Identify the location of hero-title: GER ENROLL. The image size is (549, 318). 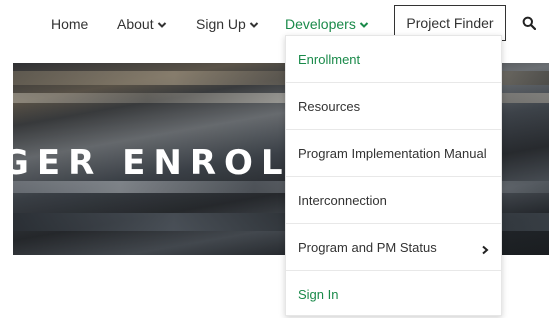
(167, 163).